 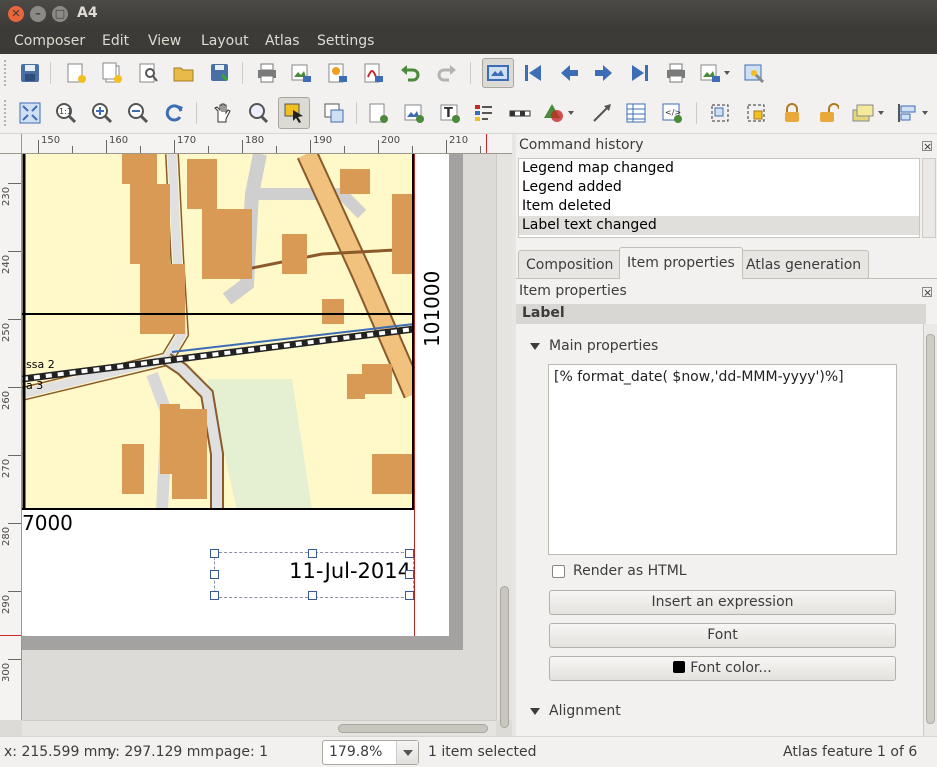 What do you see at coordinates (220, 73) in the screenshot?
I see `save-template-icon` at bounding box center [220, 73].